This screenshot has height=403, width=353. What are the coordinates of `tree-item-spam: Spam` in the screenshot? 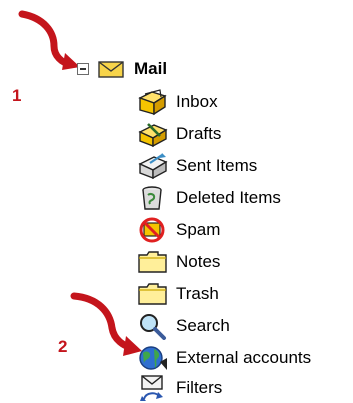 It's located at (178, 230).